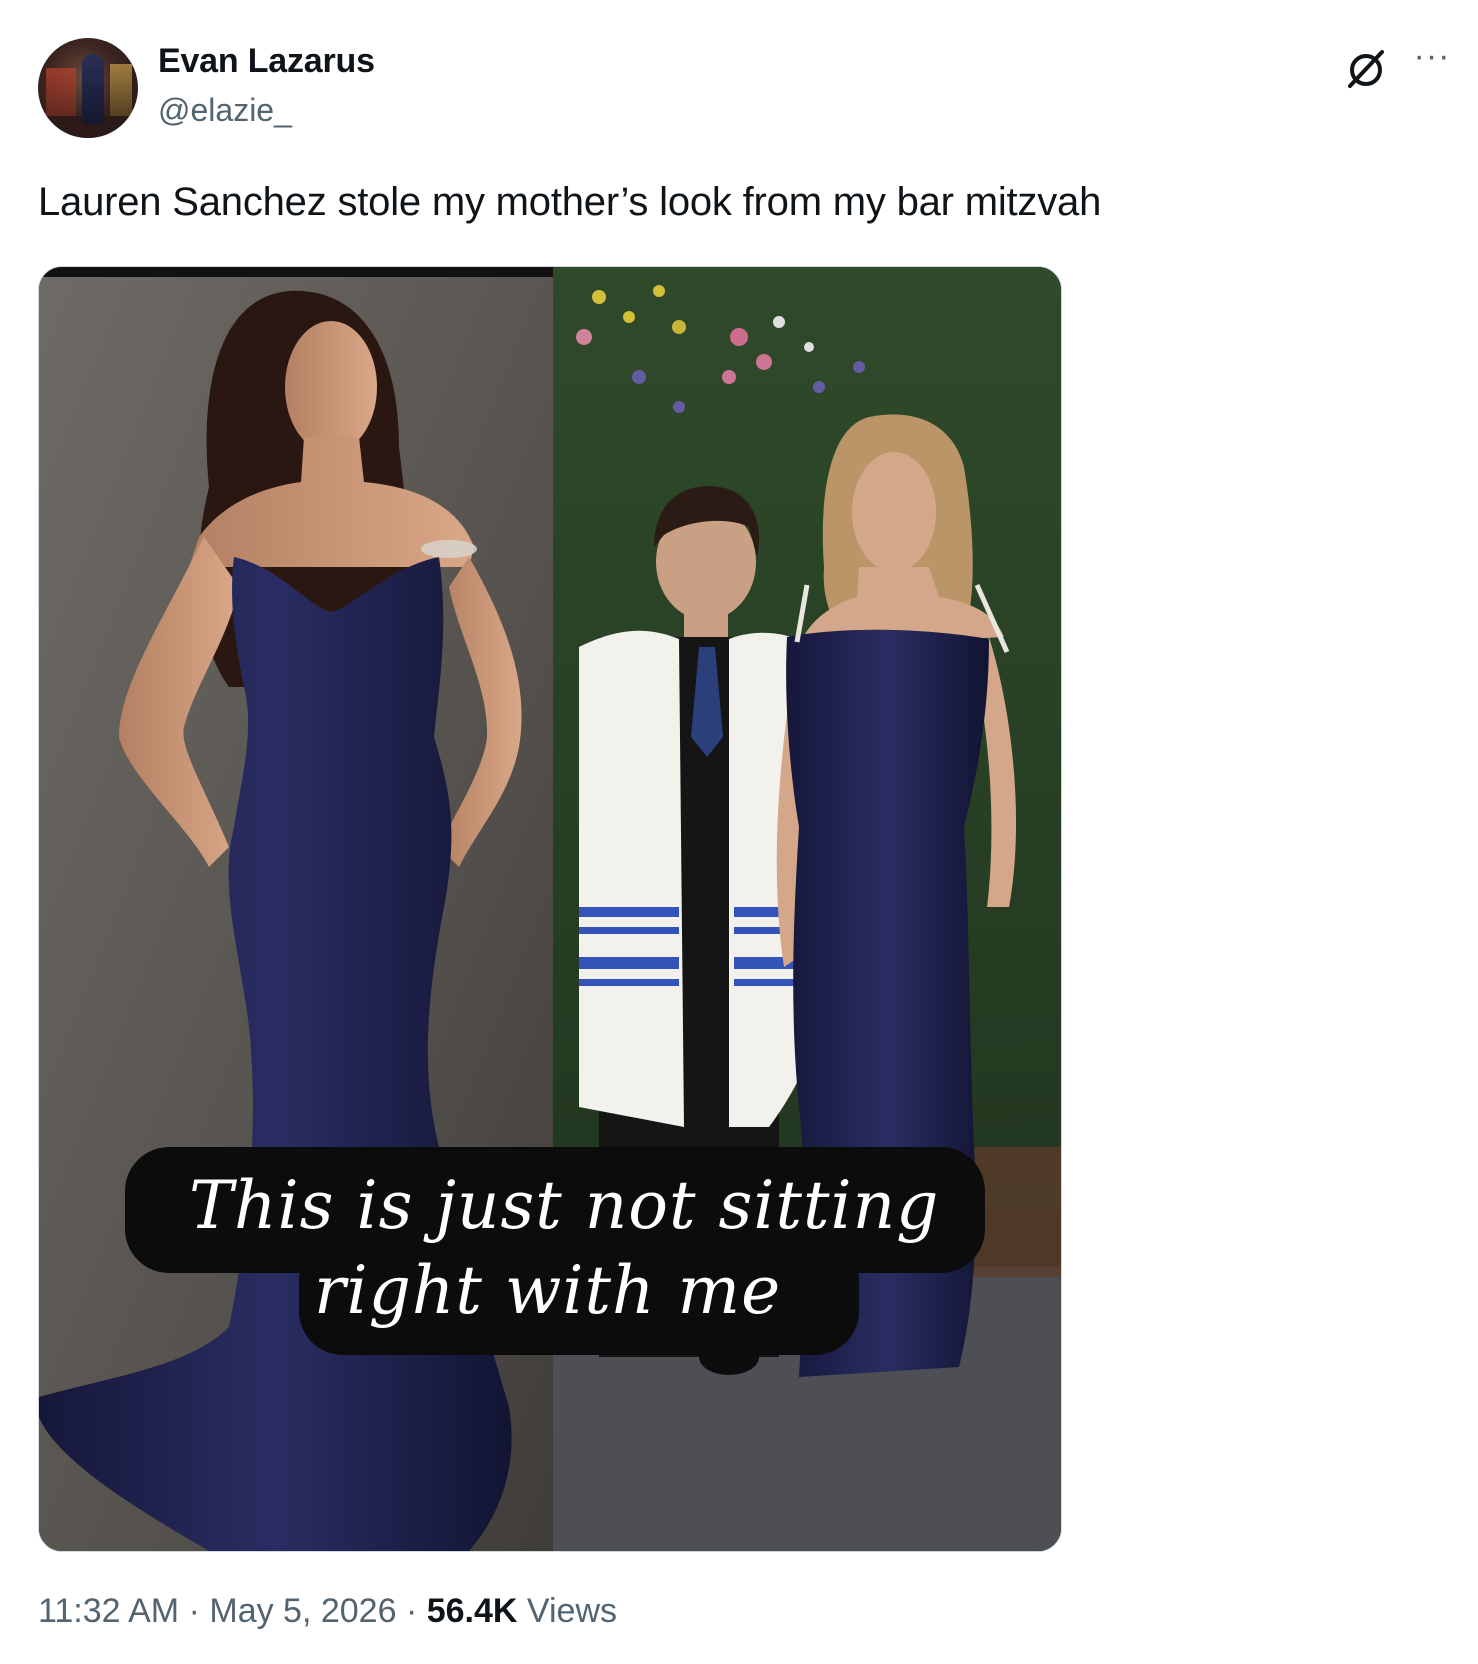 This screenshot has width=1478, height=1664. I want to click on avatar-figure, so click(93, 89).